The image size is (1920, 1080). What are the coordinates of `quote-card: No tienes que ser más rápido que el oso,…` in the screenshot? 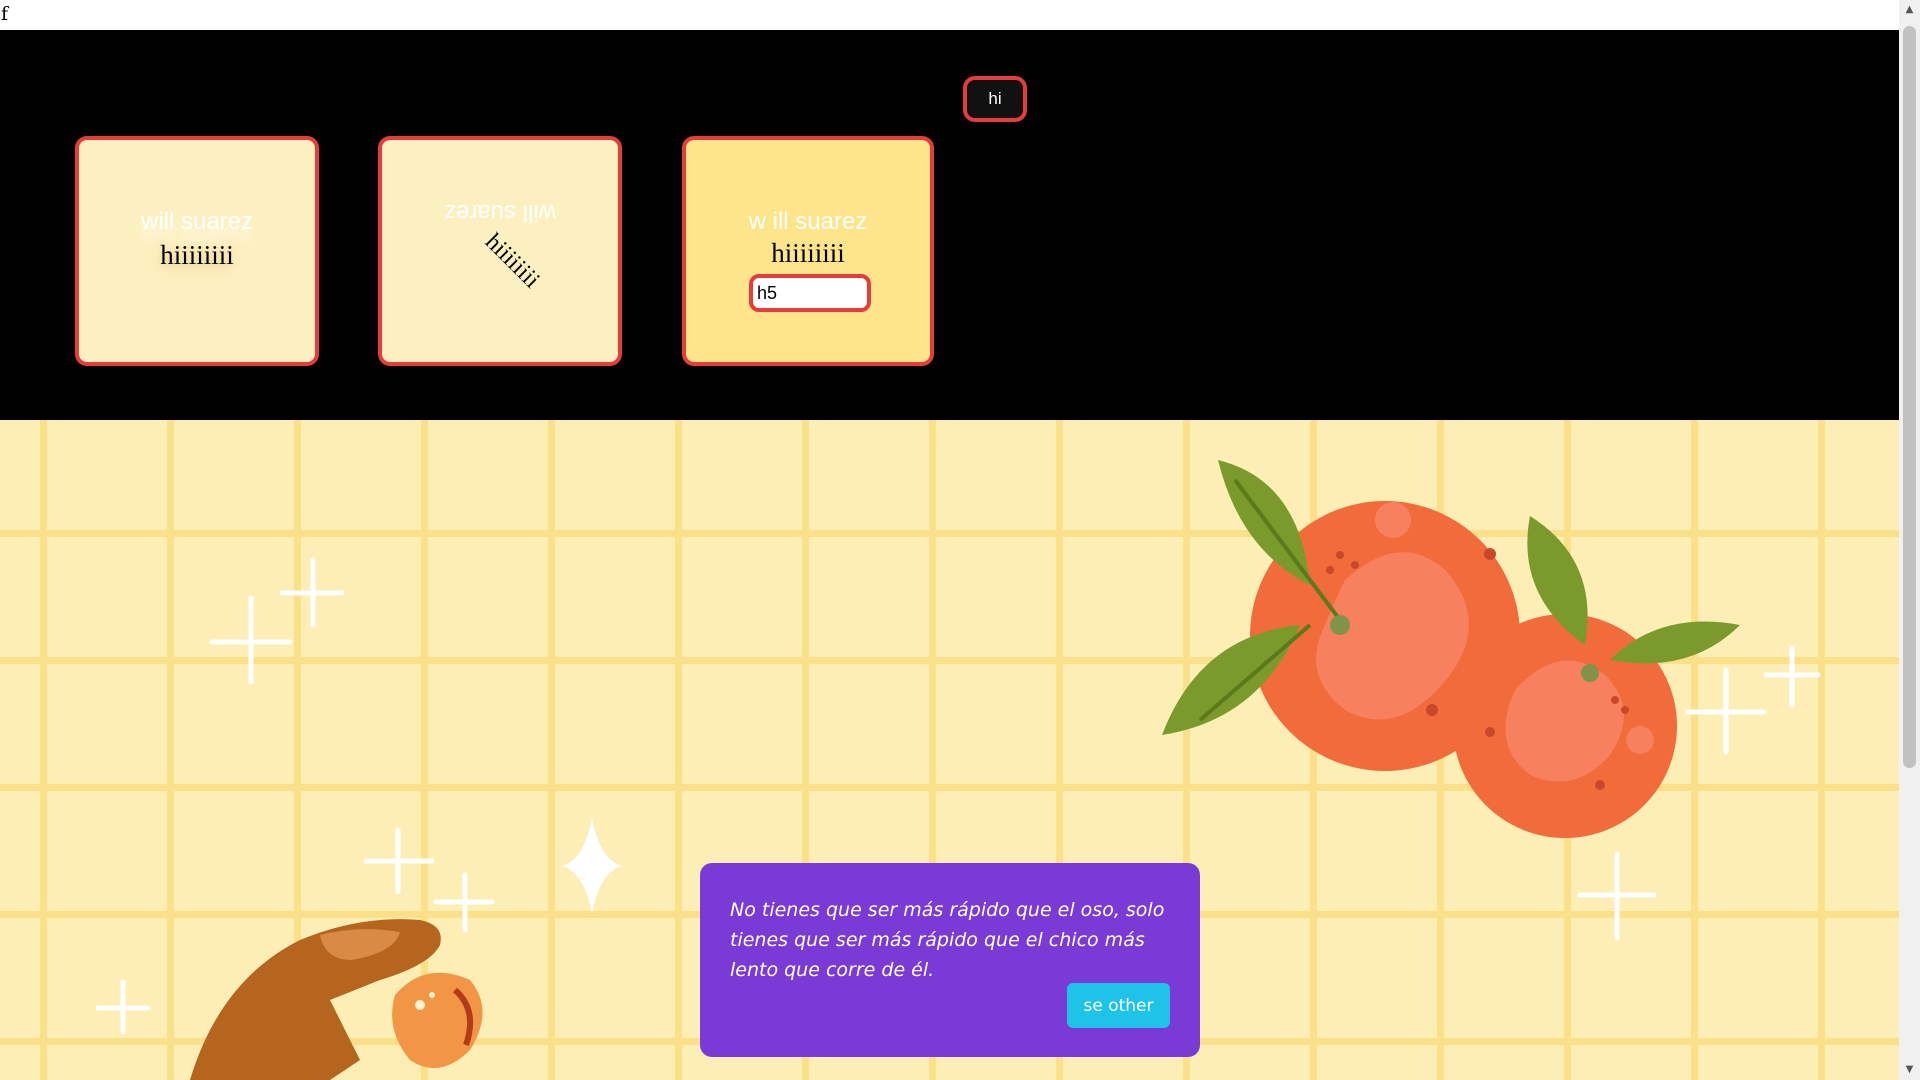 It's located at (950, 960).